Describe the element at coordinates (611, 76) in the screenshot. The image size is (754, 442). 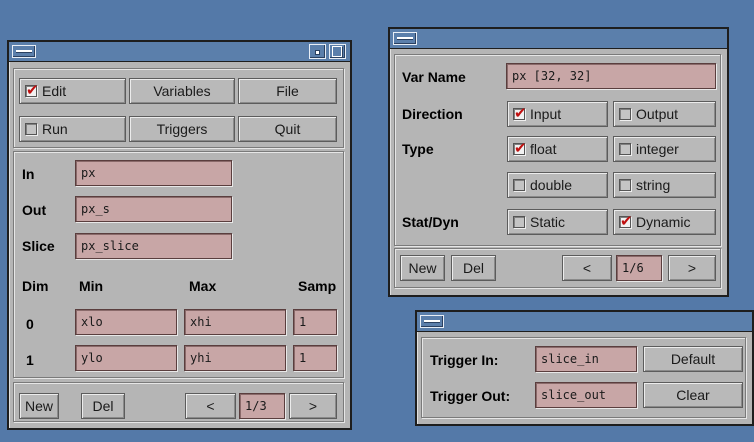
I see `var-name-field: px [32, 32]` at that location.